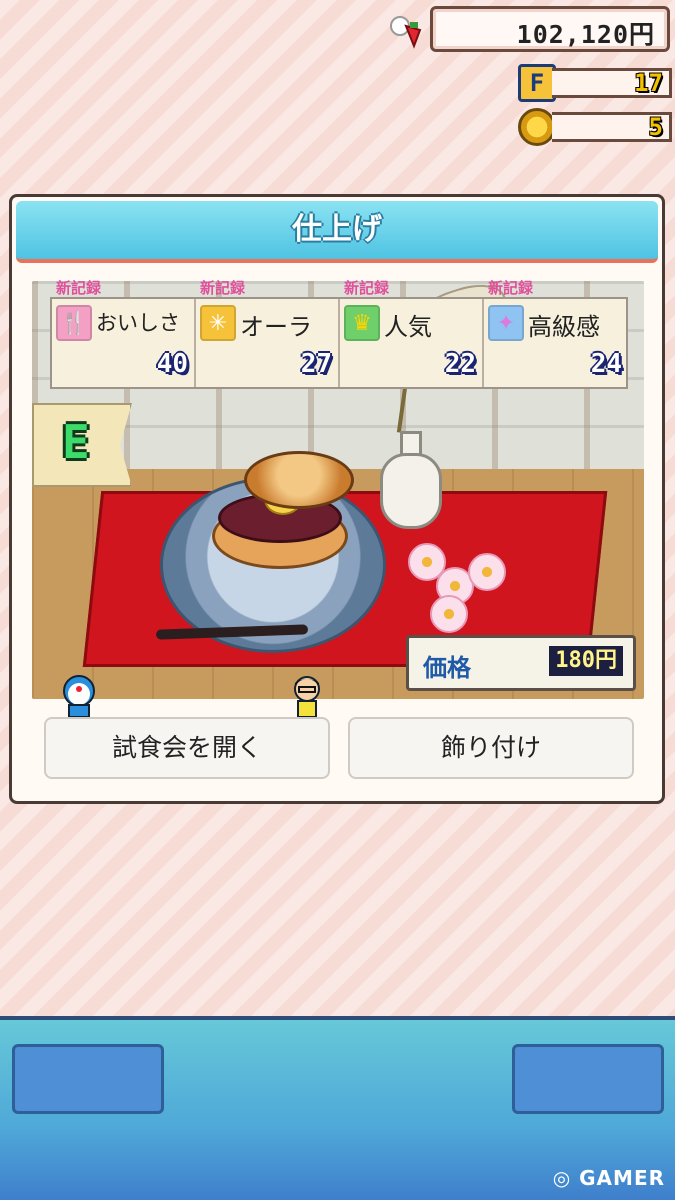 The width and height of the screenshot is (675, 1200). What do you see at coordinates (612, 83) in the screenshot?
I see `f-points-value: 17` at bounding box center [612, 83].